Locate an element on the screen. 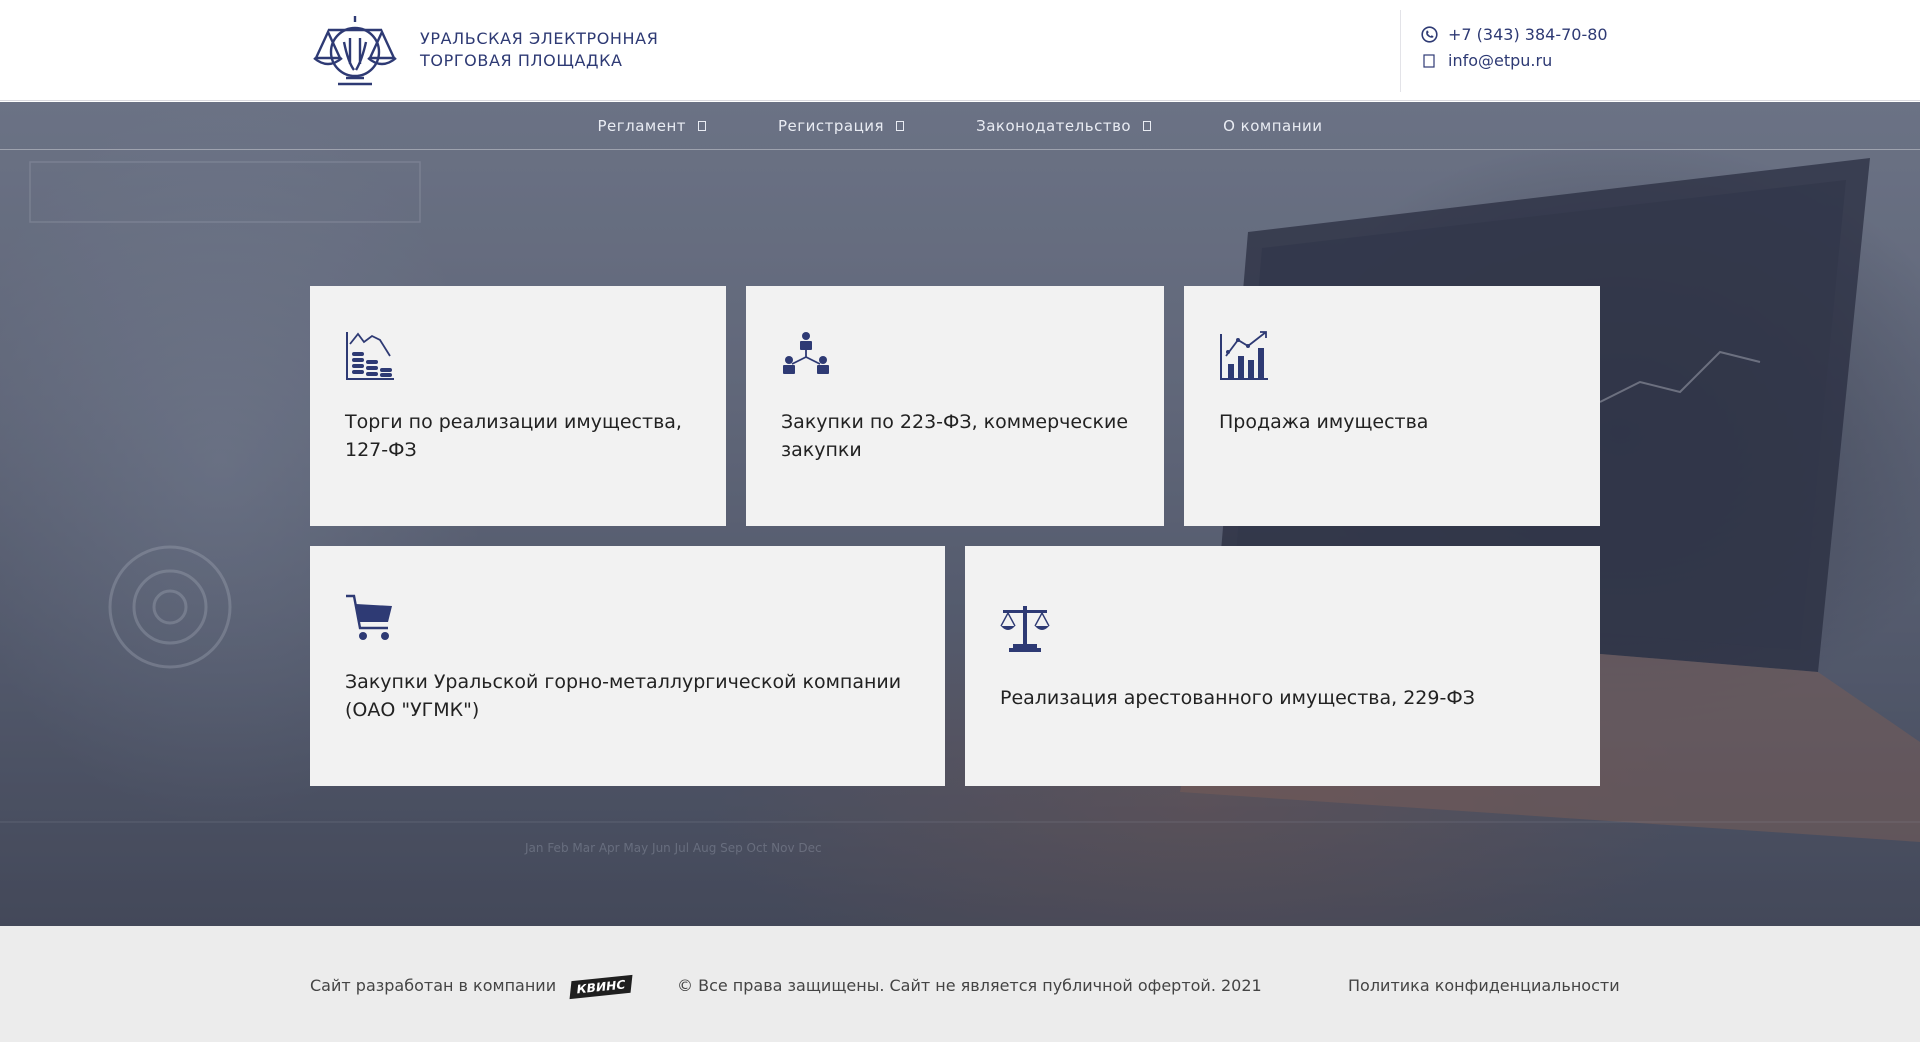  privacy-policy-link: Политика конфиденциальности is located at coordinates (1484, 985).